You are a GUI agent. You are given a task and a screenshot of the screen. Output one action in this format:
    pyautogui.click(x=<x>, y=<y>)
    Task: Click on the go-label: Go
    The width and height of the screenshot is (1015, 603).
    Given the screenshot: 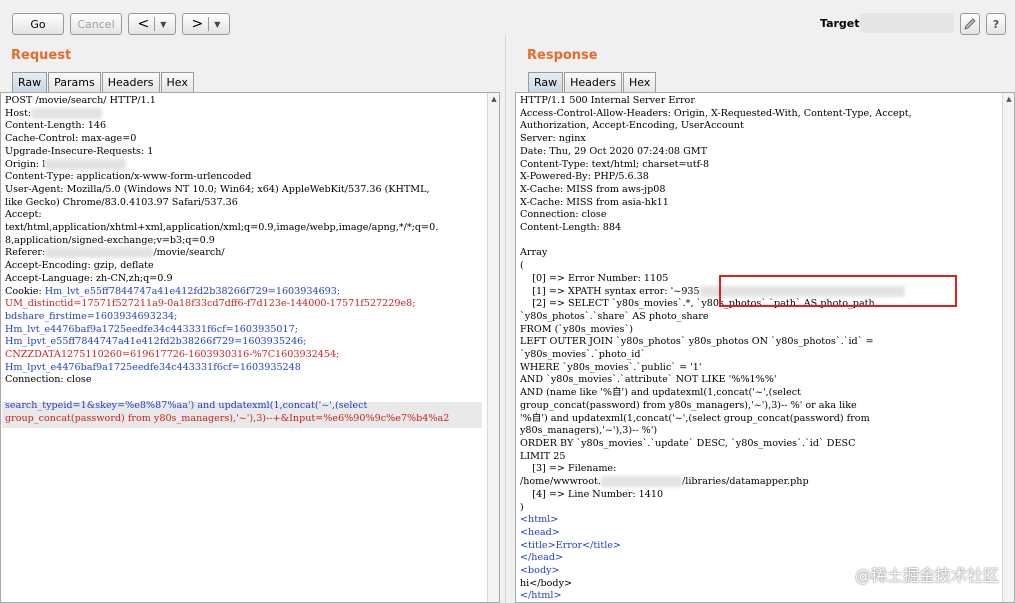 What is the action you would take?
    pyautogui.click(x=38, y=24)
    